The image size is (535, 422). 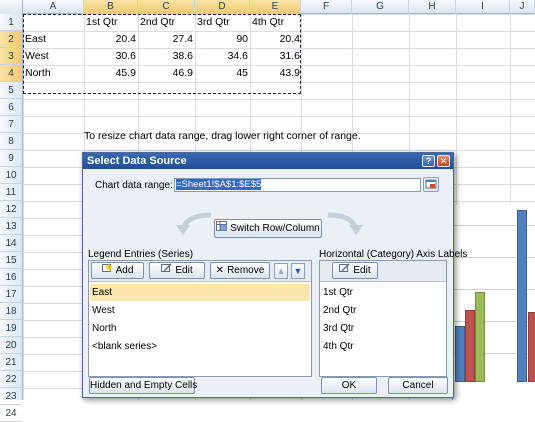 What do you see at coordinates (53, 7) in the screenshot?
I see `column-header-a: A` at bounding box center [53, 7].